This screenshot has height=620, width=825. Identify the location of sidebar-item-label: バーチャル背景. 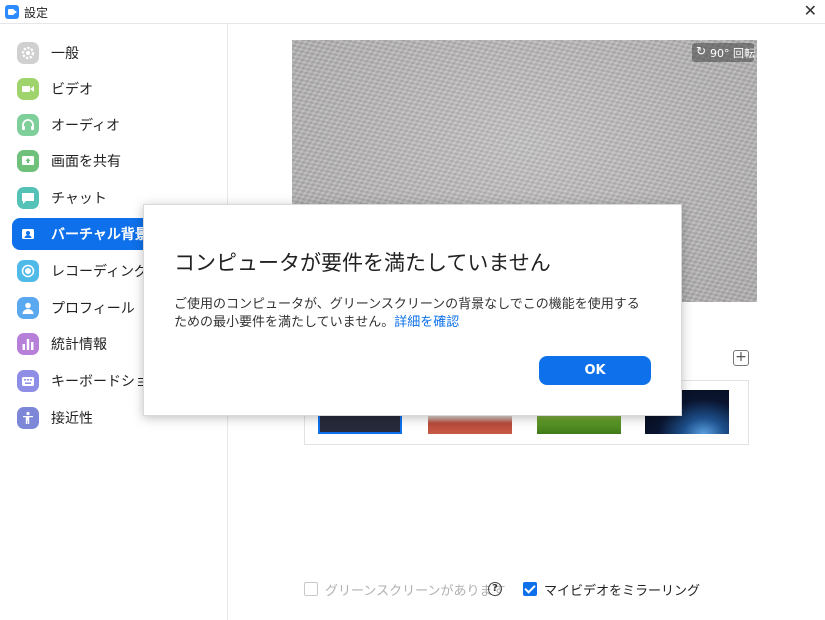
(100, 235).